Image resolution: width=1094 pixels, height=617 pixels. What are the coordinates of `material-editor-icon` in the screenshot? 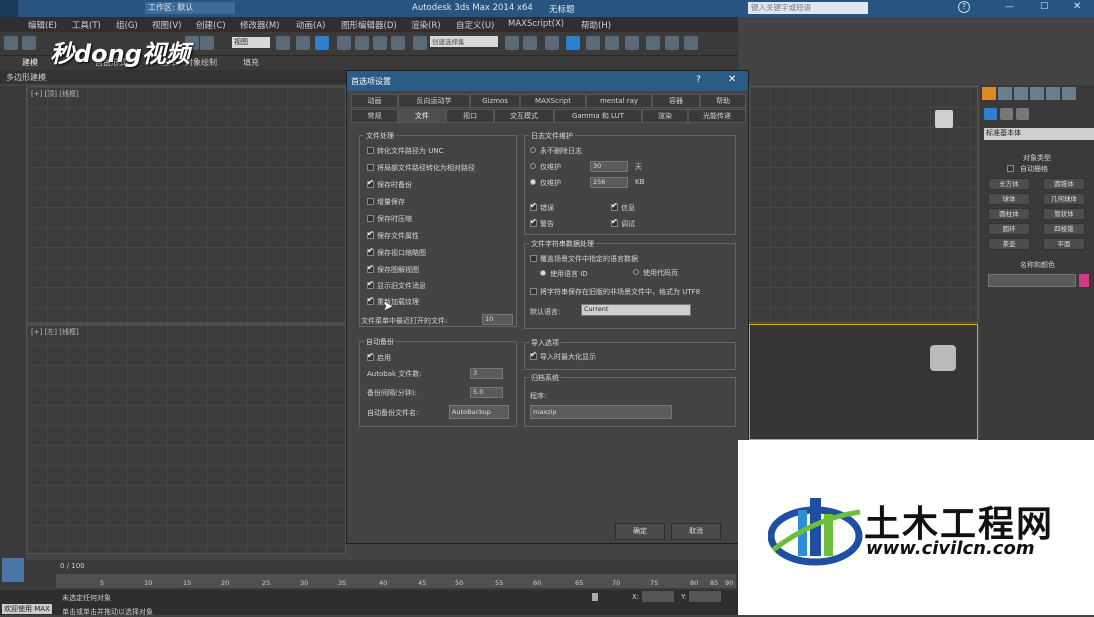 It's located at (632, 43).